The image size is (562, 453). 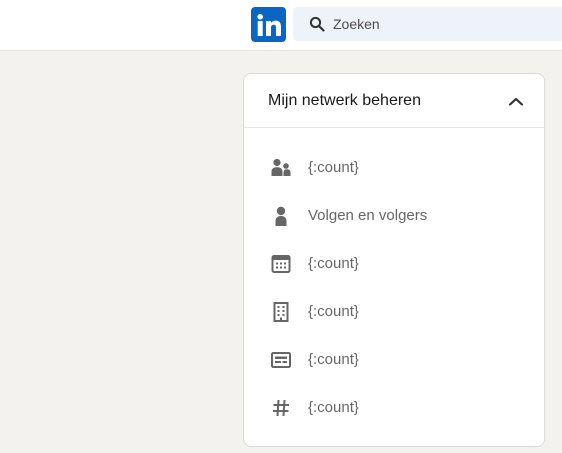 What do you see at coordinates (281, 408) in the screenshot?
I see `hashtag-icon` at bounding box center [281, 408].